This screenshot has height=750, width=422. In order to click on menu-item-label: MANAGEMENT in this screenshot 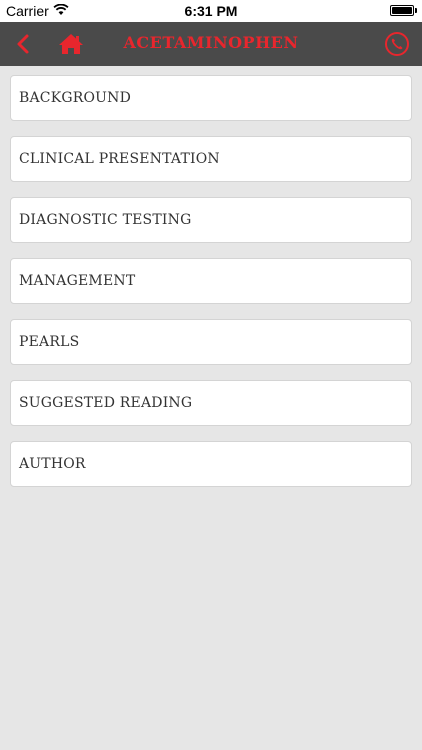, I will do `click(77, 281)`.